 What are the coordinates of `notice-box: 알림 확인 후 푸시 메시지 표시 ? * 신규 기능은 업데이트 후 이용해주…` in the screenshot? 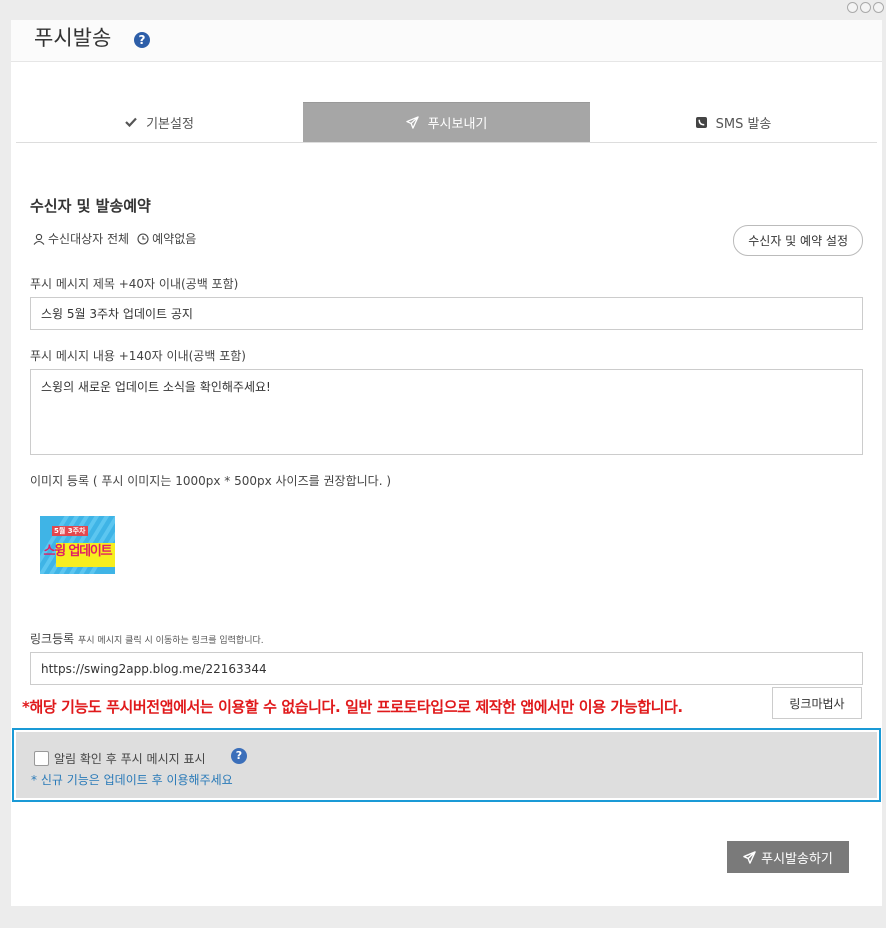 It's located at (446, 765).